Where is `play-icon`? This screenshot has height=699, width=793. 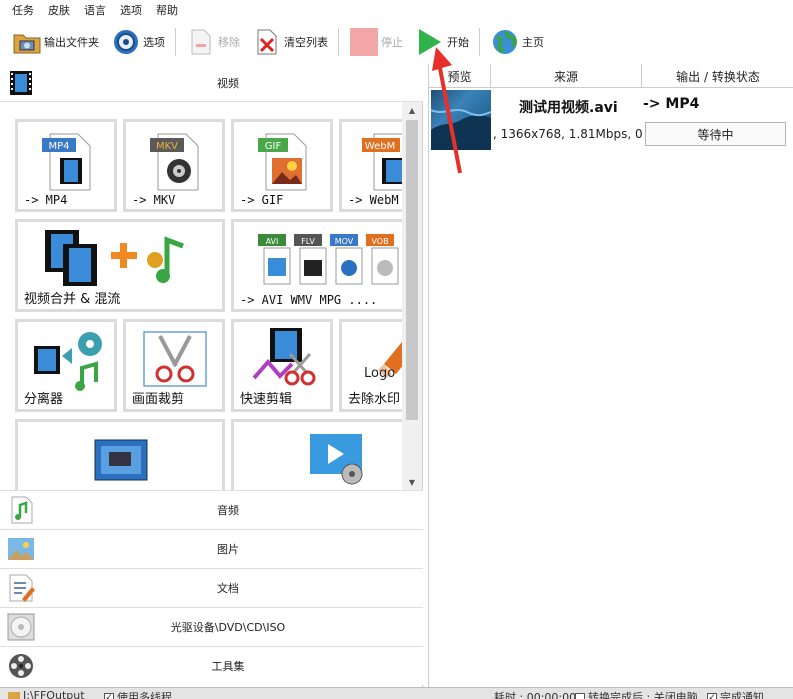
play-icon is located at coordinates (430, 42).